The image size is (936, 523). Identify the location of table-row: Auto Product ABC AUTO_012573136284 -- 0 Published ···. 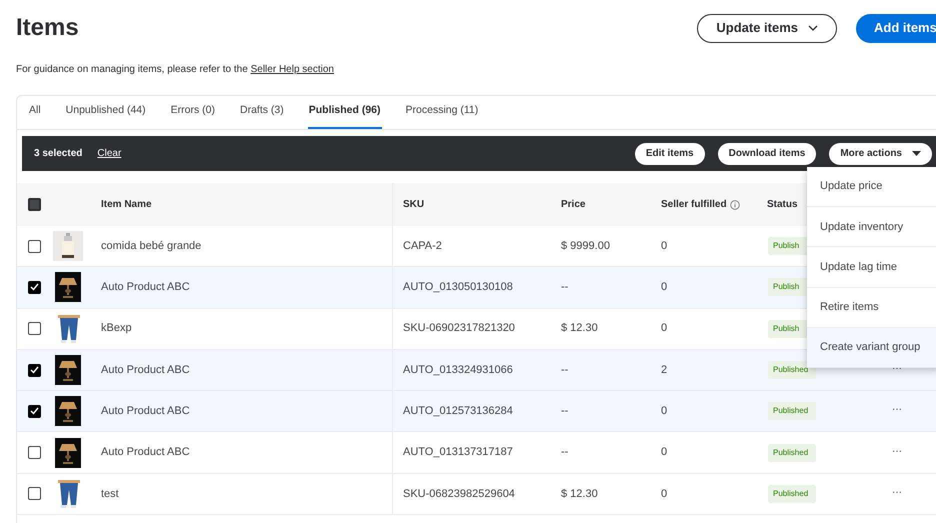
(476, 411).